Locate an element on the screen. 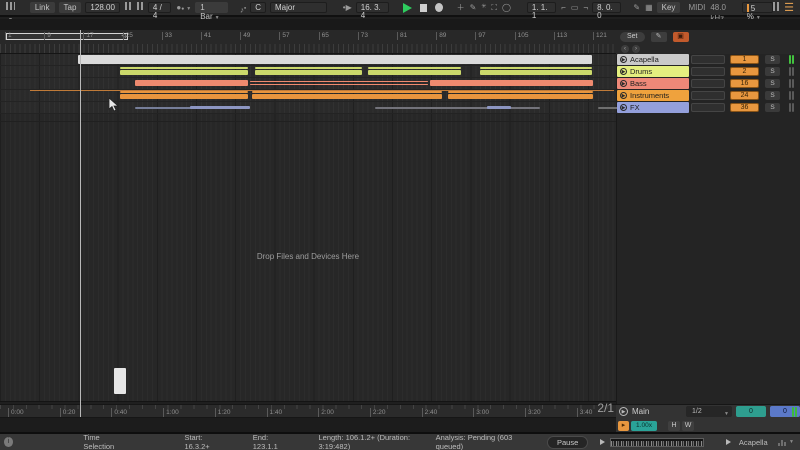  playback-speed-field: 1.00x is located at coordinates (644, 426).